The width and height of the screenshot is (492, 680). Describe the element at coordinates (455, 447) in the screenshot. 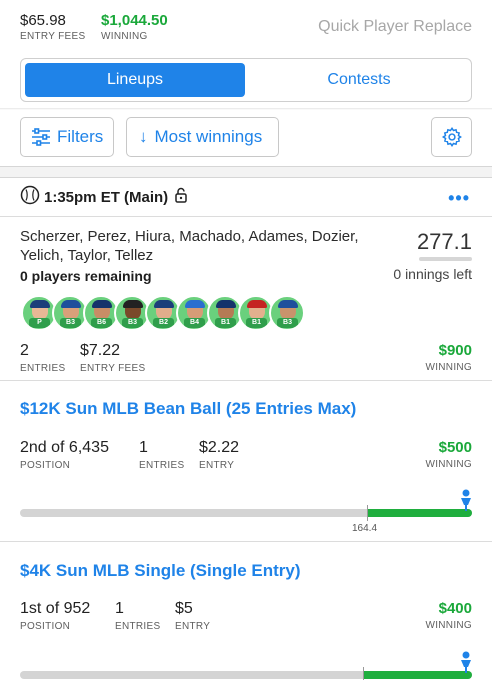

I see `contest-winning-value: $500` at that location.